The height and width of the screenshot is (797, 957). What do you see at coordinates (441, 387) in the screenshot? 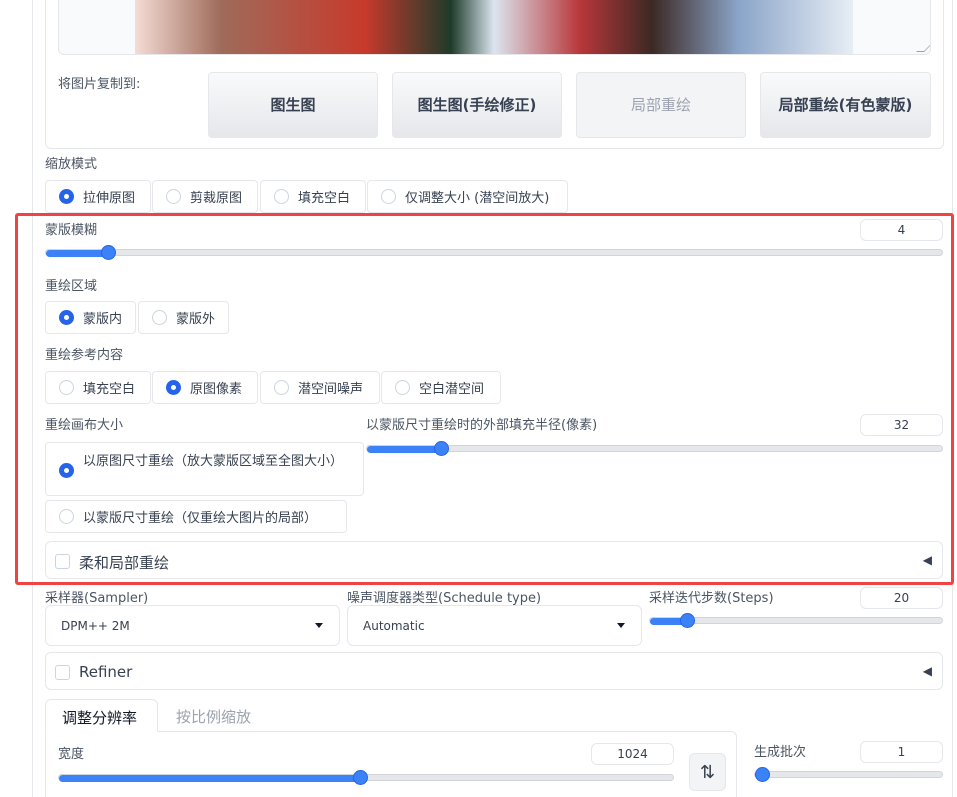
I see `inpaint-fill-option-latent-nothing: 空白潜空间` at bounding box center [441, 387].